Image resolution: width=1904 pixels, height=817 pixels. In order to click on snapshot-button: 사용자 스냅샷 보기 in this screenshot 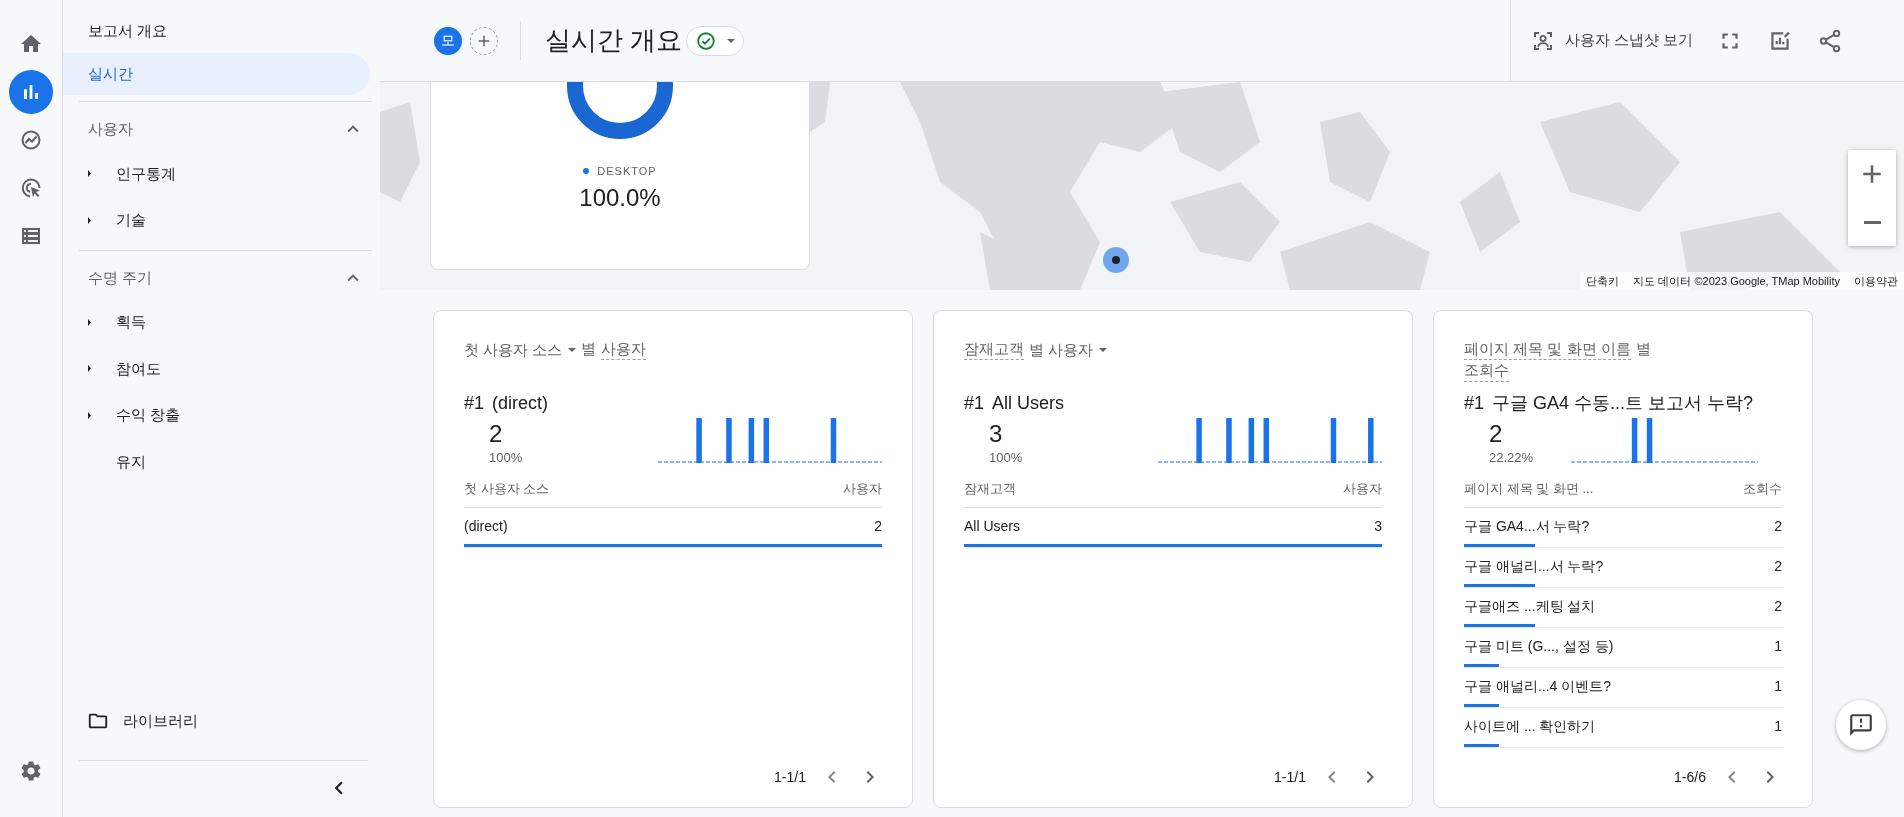, I will do `click(1612, 40)`.